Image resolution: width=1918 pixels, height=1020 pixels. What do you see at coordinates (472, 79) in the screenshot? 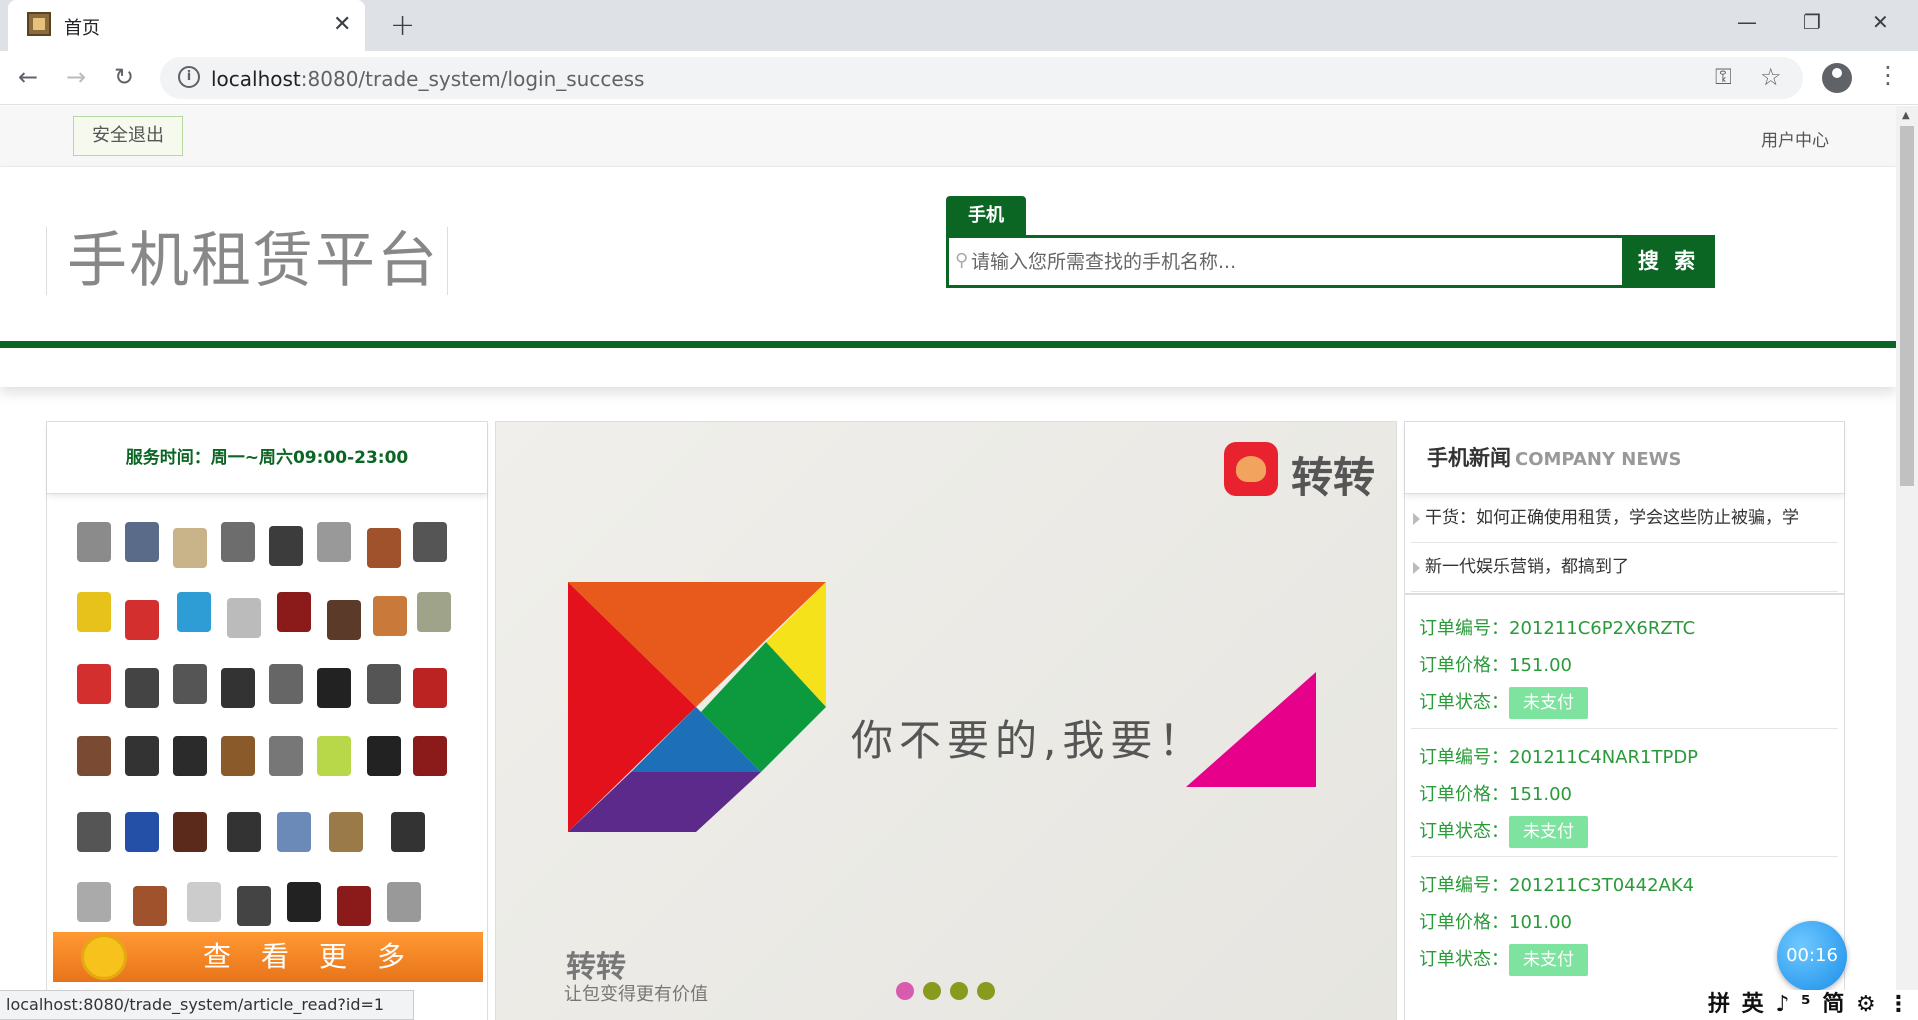
I see `url-path: :8080/trade_system/login_success` at bounding box center [472, 79].